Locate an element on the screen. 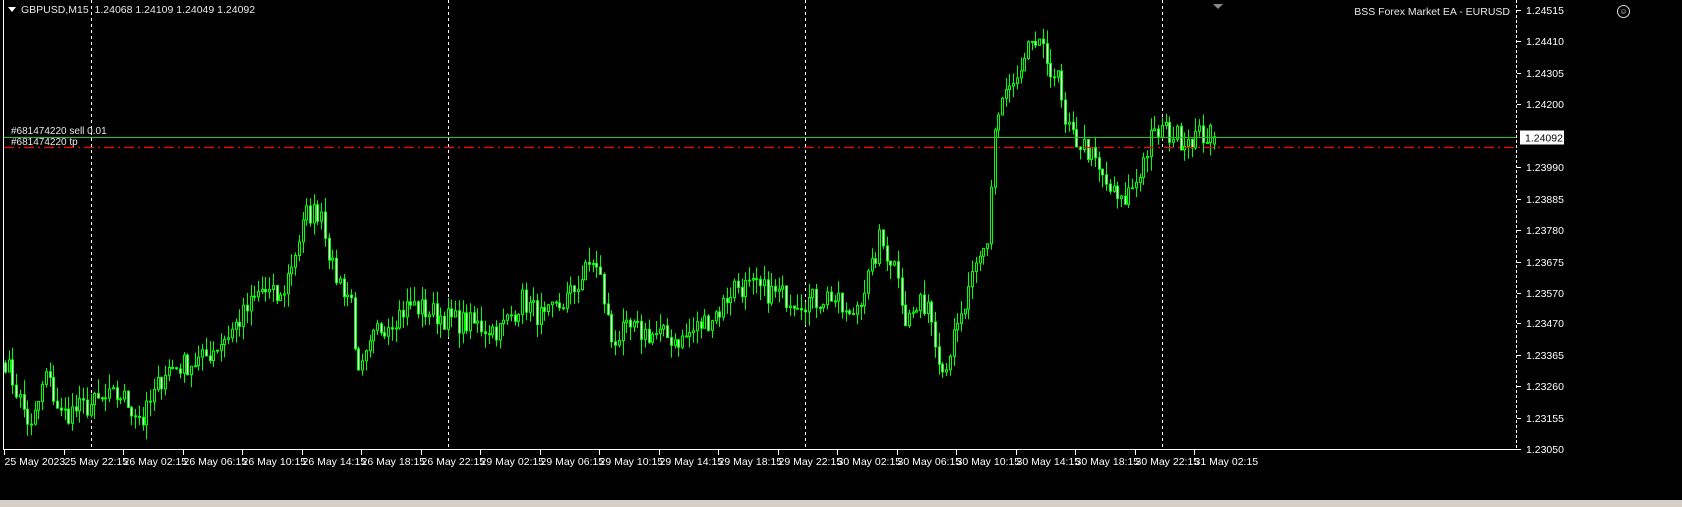  smiley-icon: ☺ is located at coordinates (1623, 11).